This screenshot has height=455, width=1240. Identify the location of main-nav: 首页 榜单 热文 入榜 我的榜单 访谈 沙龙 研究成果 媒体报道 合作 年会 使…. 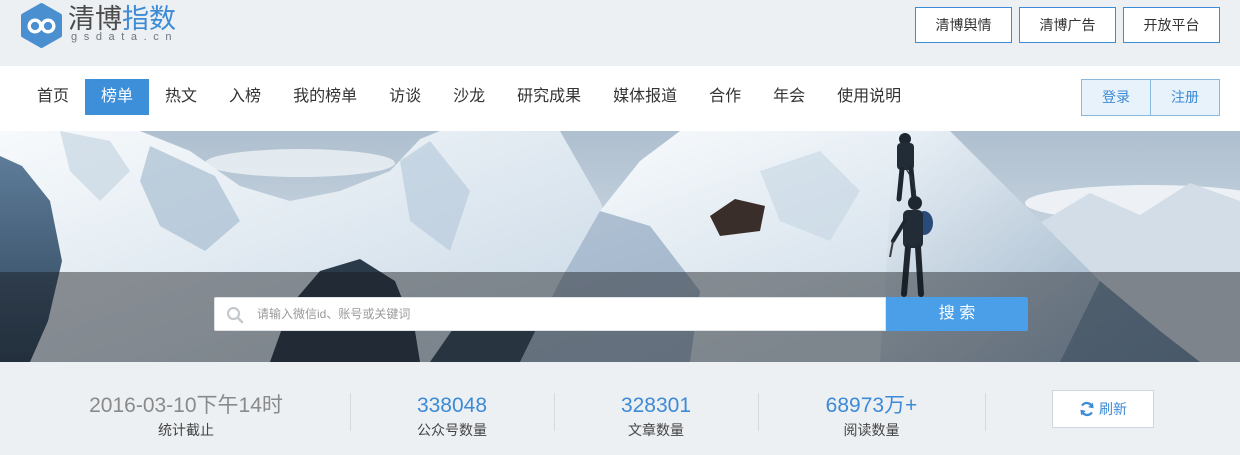
(620, 98).